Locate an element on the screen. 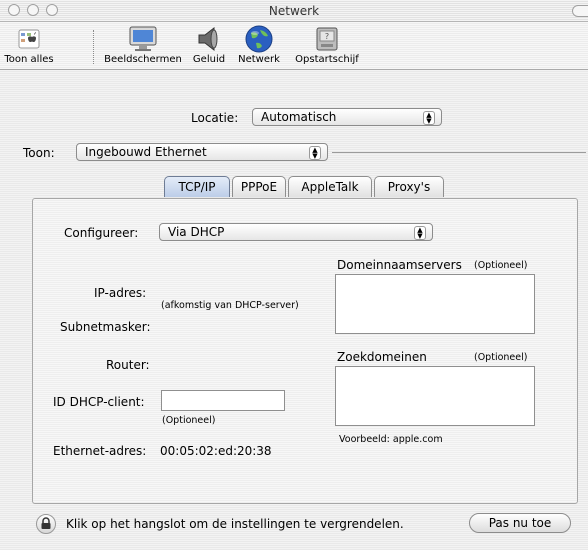  apply-now-button: Pas nu toe is located at coordinates (520, 523).